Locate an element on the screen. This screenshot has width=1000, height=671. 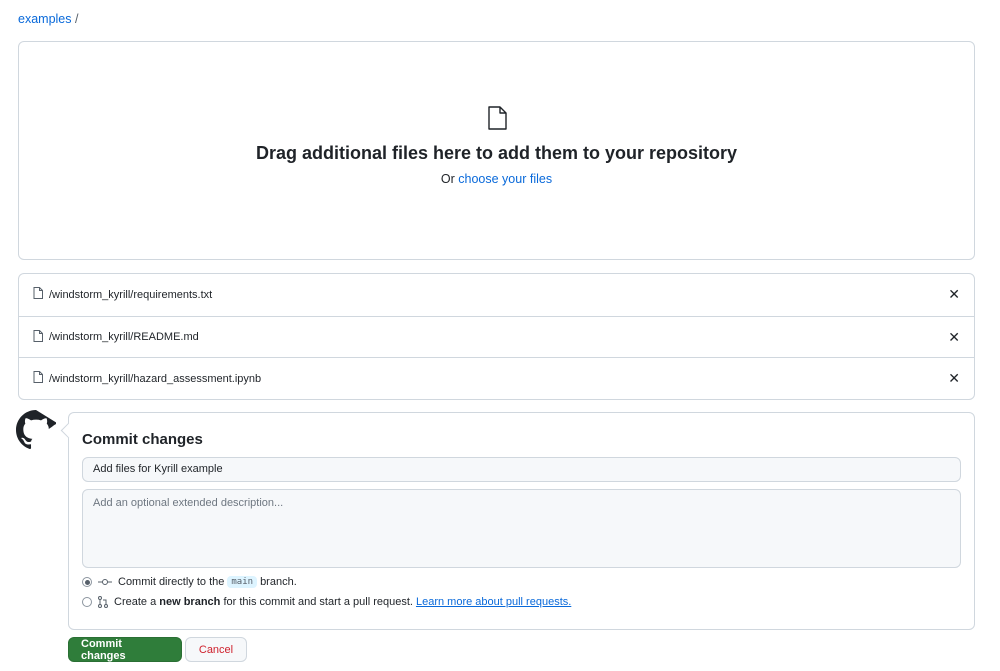
breadcrumb-repo-link: examples is located at coordinates (45, 19).